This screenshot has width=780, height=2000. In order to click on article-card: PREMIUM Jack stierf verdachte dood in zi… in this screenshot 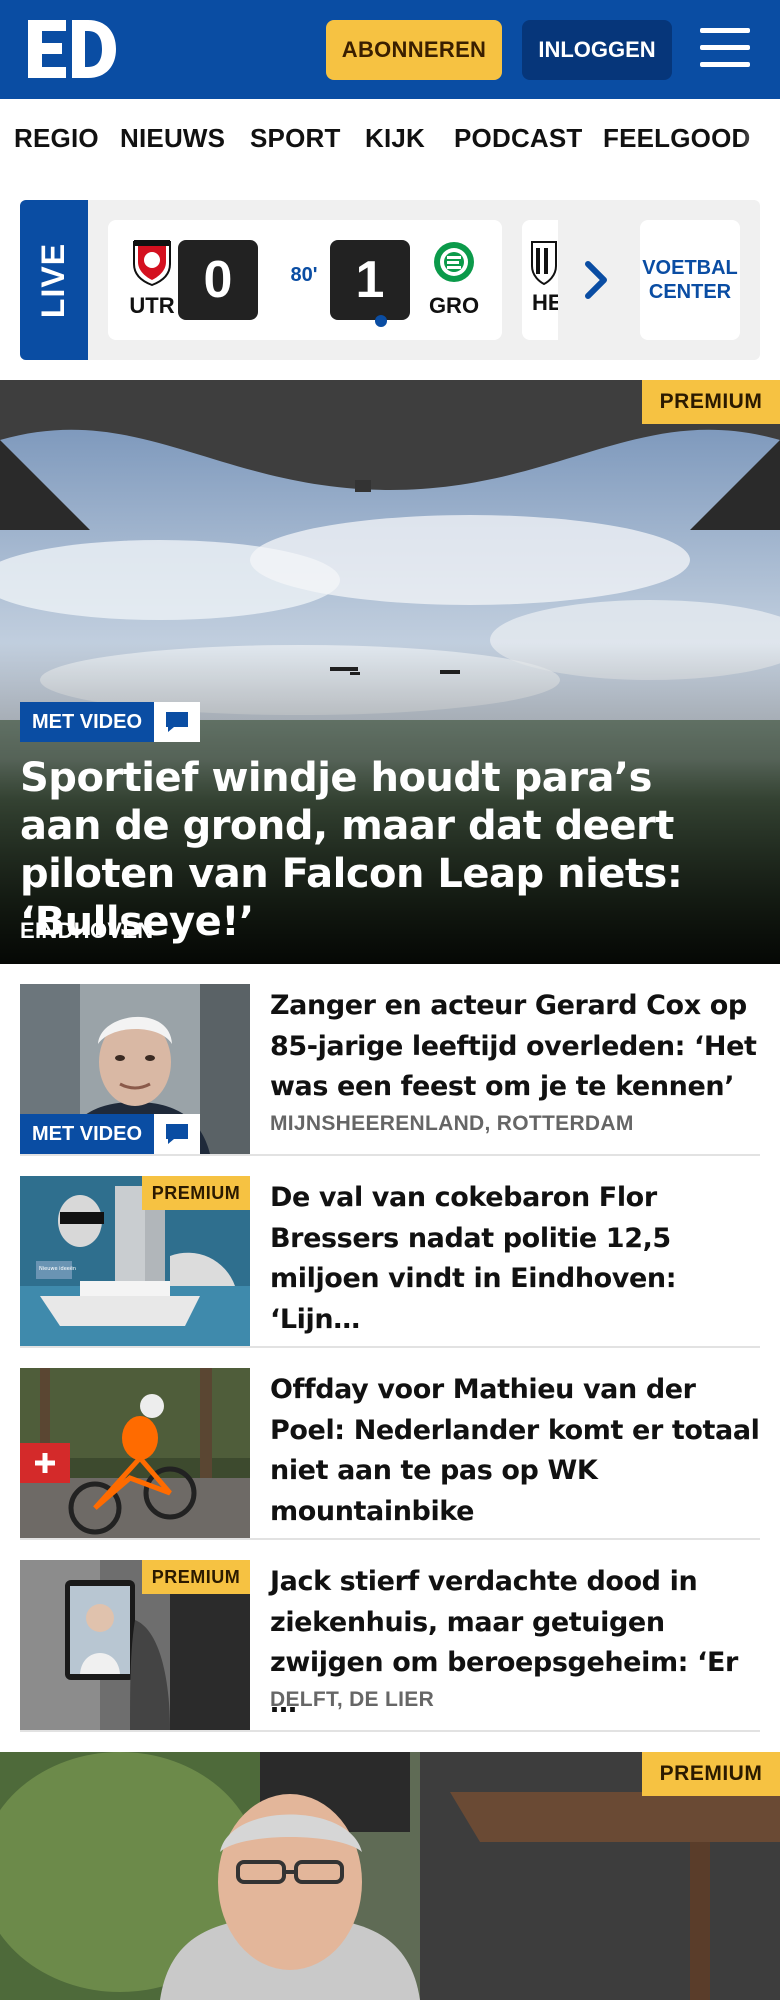, I will do `click(390, 1646)`.